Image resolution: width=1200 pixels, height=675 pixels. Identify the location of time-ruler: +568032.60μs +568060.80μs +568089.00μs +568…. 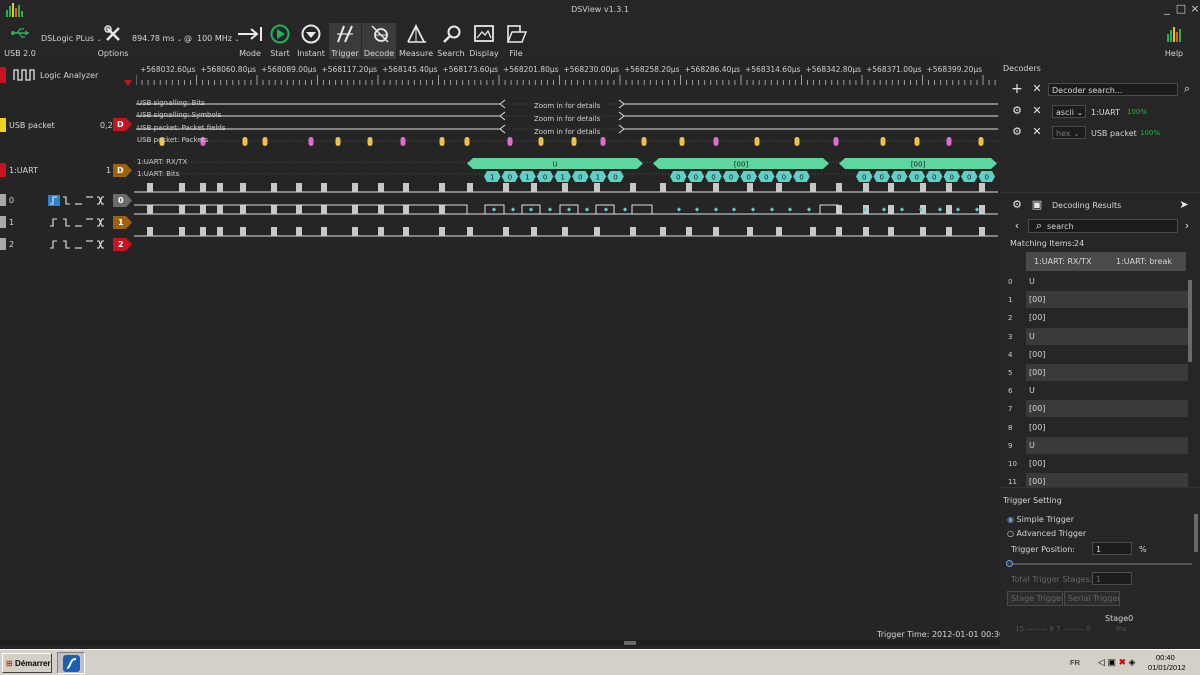
(567, 74).